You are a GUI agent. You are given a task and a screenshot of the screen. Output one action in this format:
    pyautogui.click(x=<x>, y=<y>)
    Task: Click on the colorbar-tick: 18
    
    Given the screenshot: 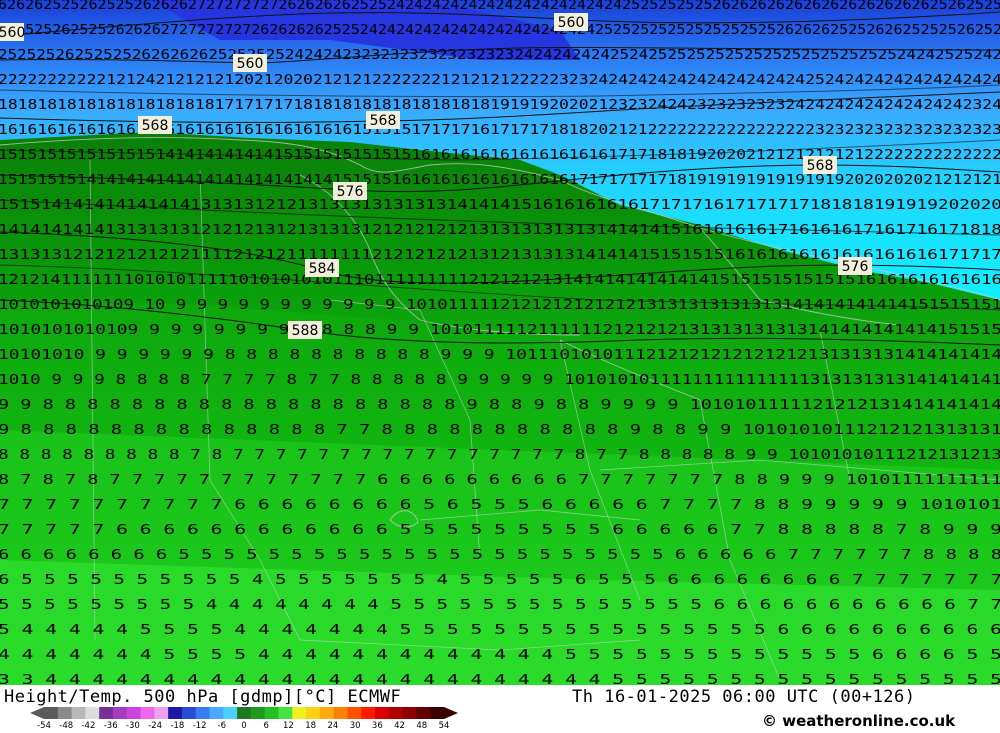 What is the action you would take?
    pyautogui.click(x=310, y=725)
    